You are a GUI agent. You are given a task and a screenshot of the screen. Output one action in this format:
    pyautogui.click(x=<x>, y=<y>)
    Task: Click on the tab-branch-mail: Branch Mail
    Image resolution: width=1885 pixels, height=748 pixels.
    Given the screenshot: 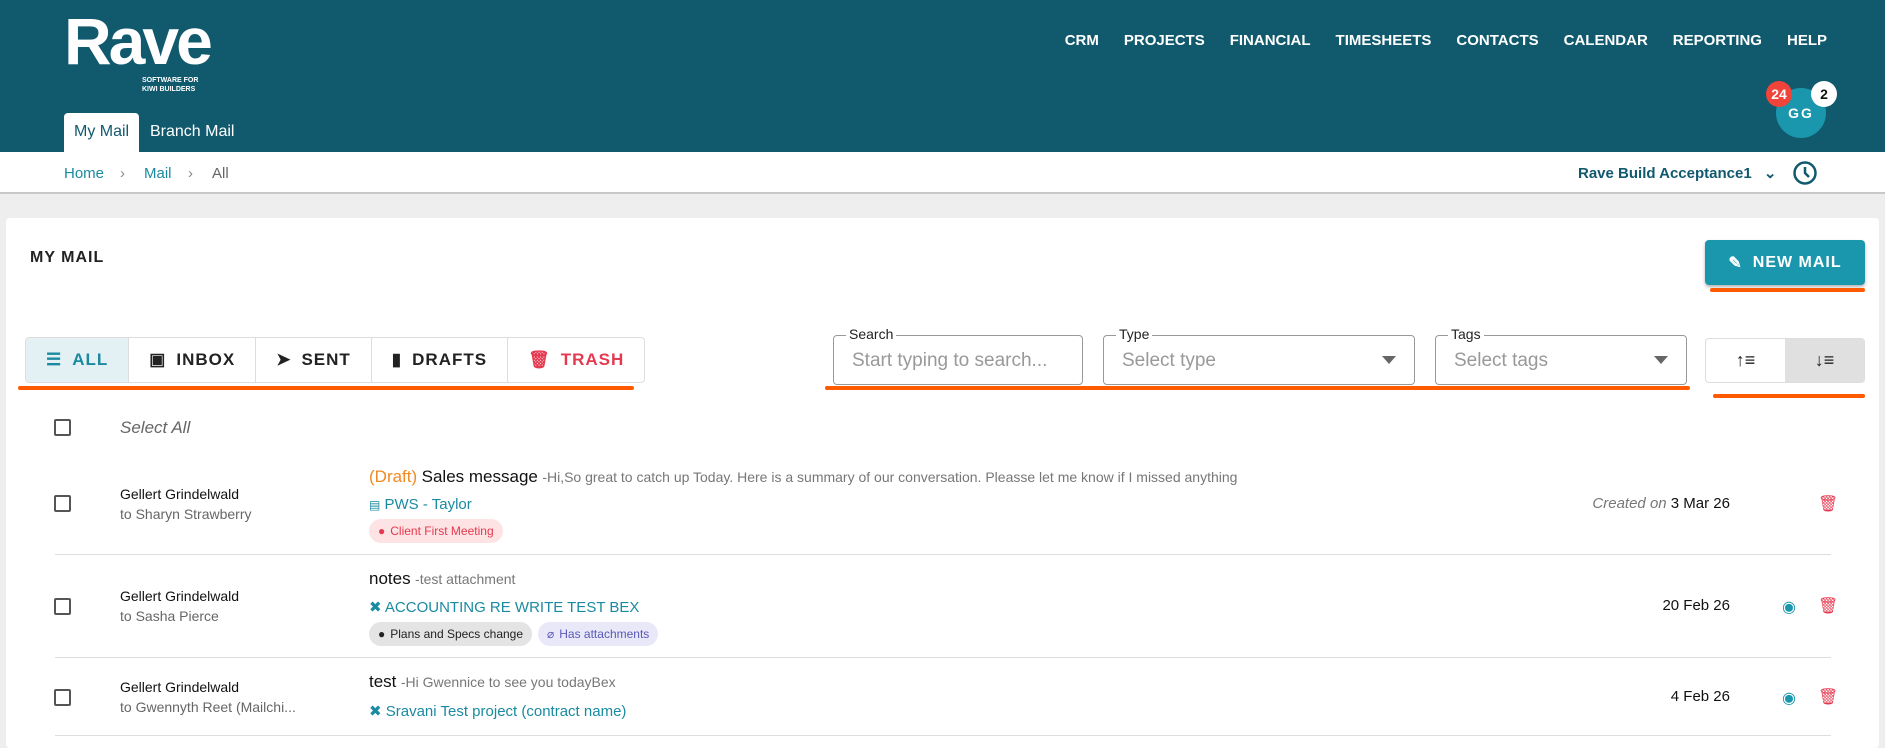 What is the action you would take?
    pyautogui.click(x=192, y=132)
    